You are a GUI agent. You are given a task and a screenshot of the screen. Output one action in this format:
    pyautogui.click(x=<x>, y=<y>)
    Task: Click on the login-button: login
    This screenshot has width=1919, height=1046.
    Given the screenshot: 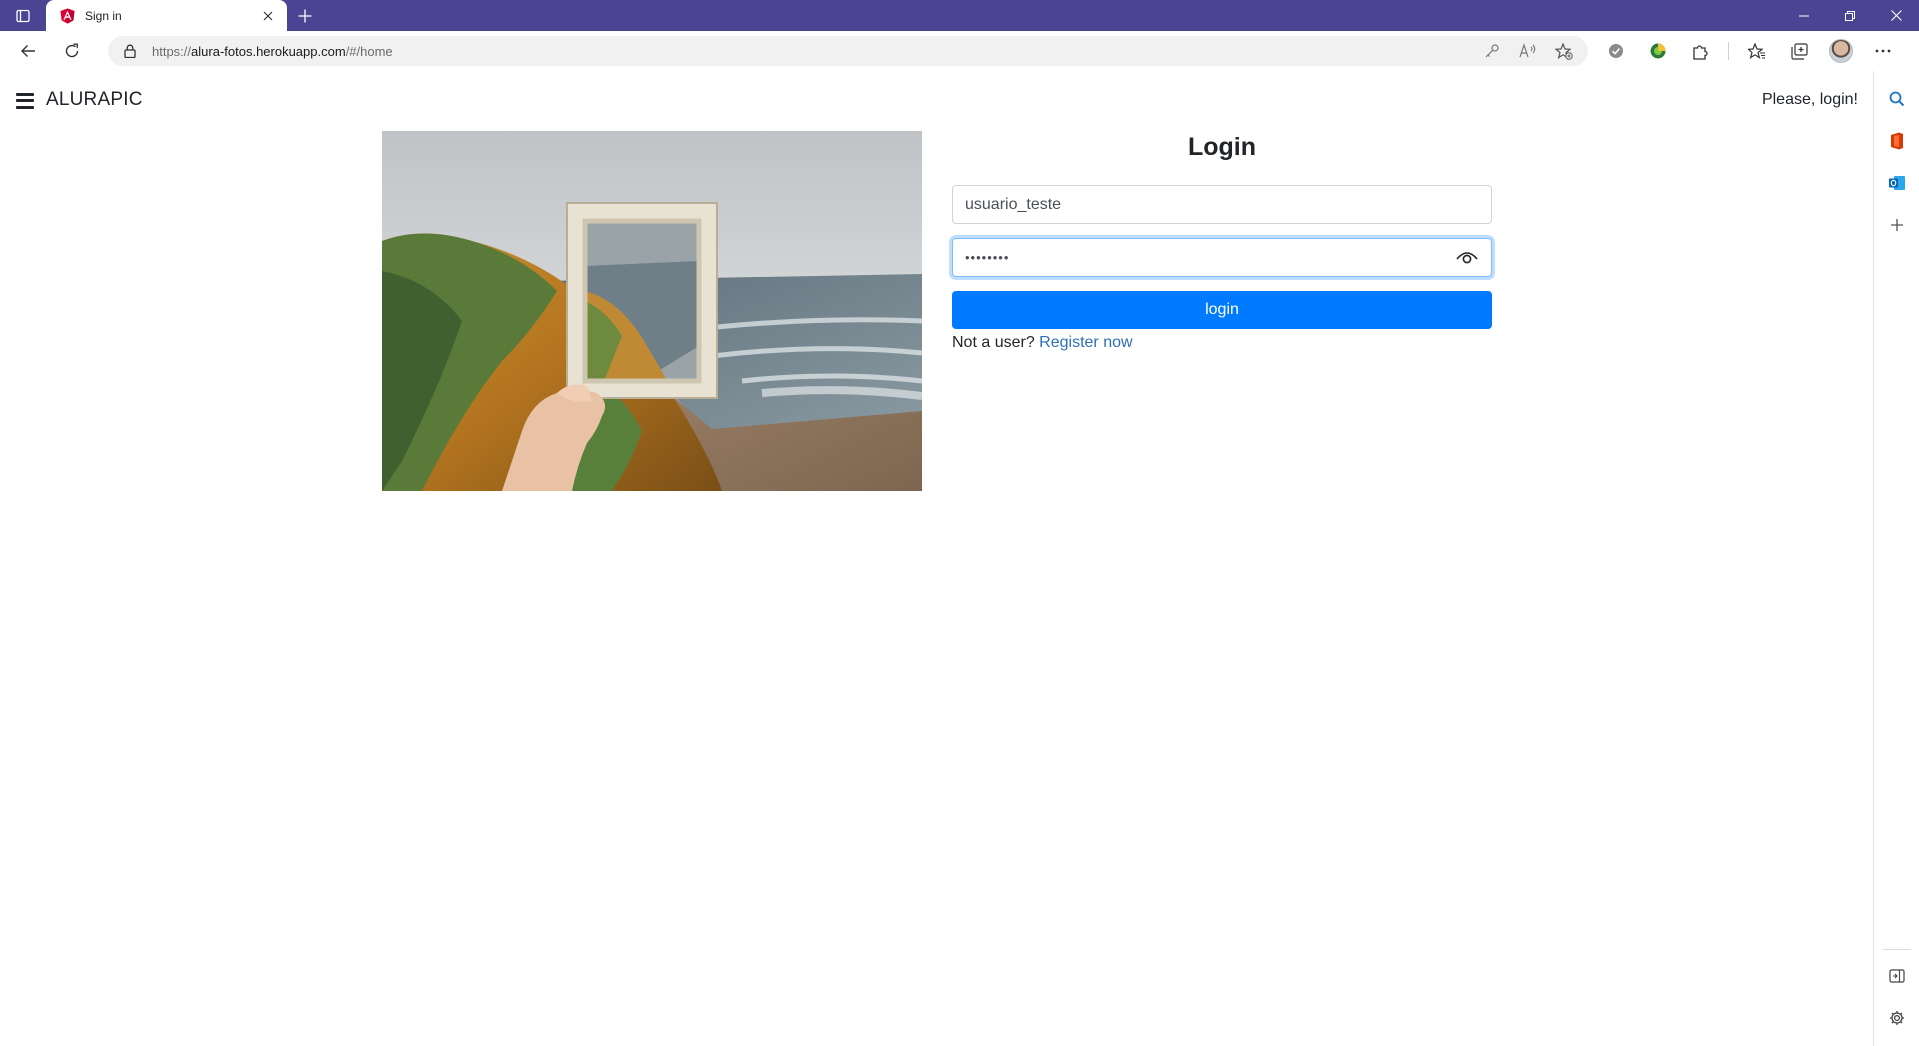 What is the action you would take?
    pyautogui.click(x=1222, y=310)
    